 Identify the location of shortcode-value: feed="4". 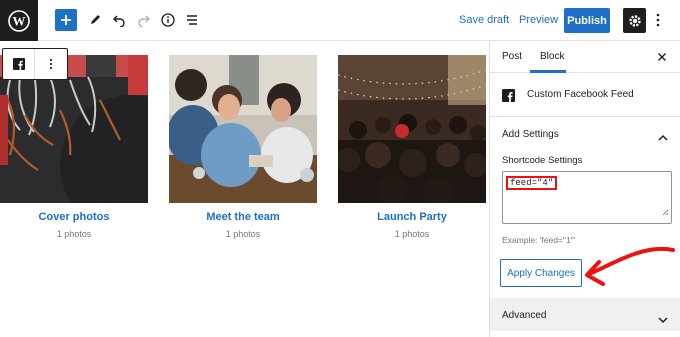
(532, 183).